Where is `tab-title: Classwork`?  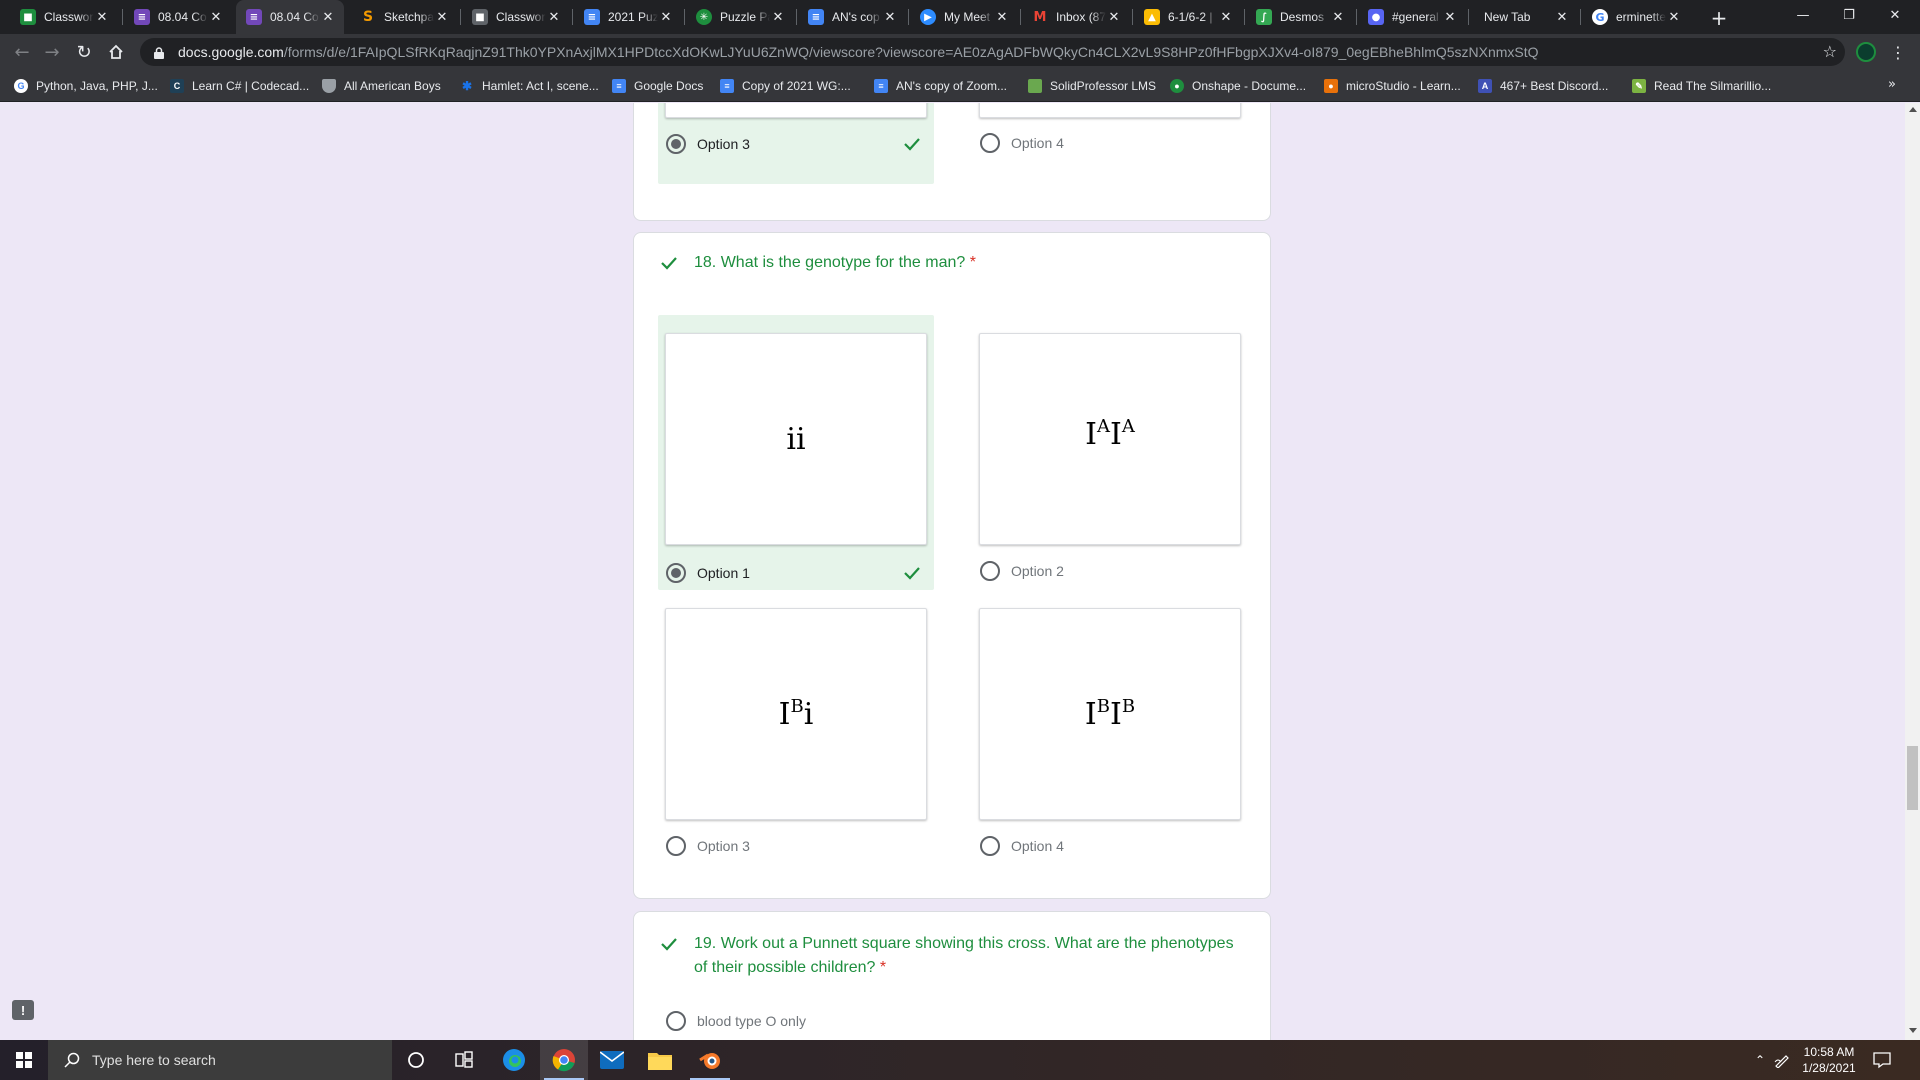 tab-title: Classwork is located at coordinates (521, 17).